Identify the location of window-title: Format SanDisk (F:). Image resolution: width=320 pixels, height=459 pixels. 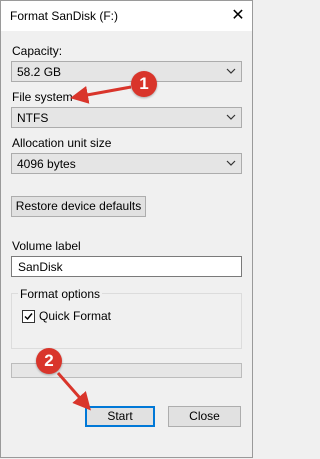
(64, 16).